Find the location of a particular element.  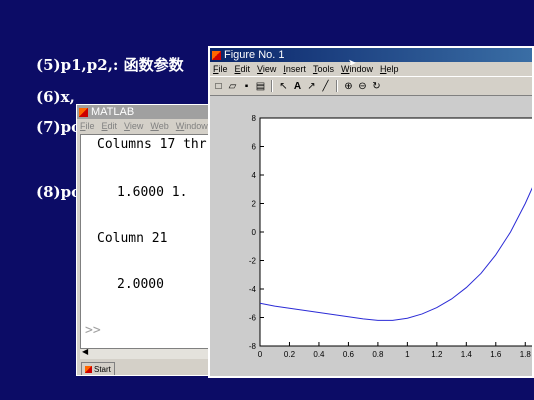

console-line-columns: Columns 17 thr is located at coordinates (152, 144).